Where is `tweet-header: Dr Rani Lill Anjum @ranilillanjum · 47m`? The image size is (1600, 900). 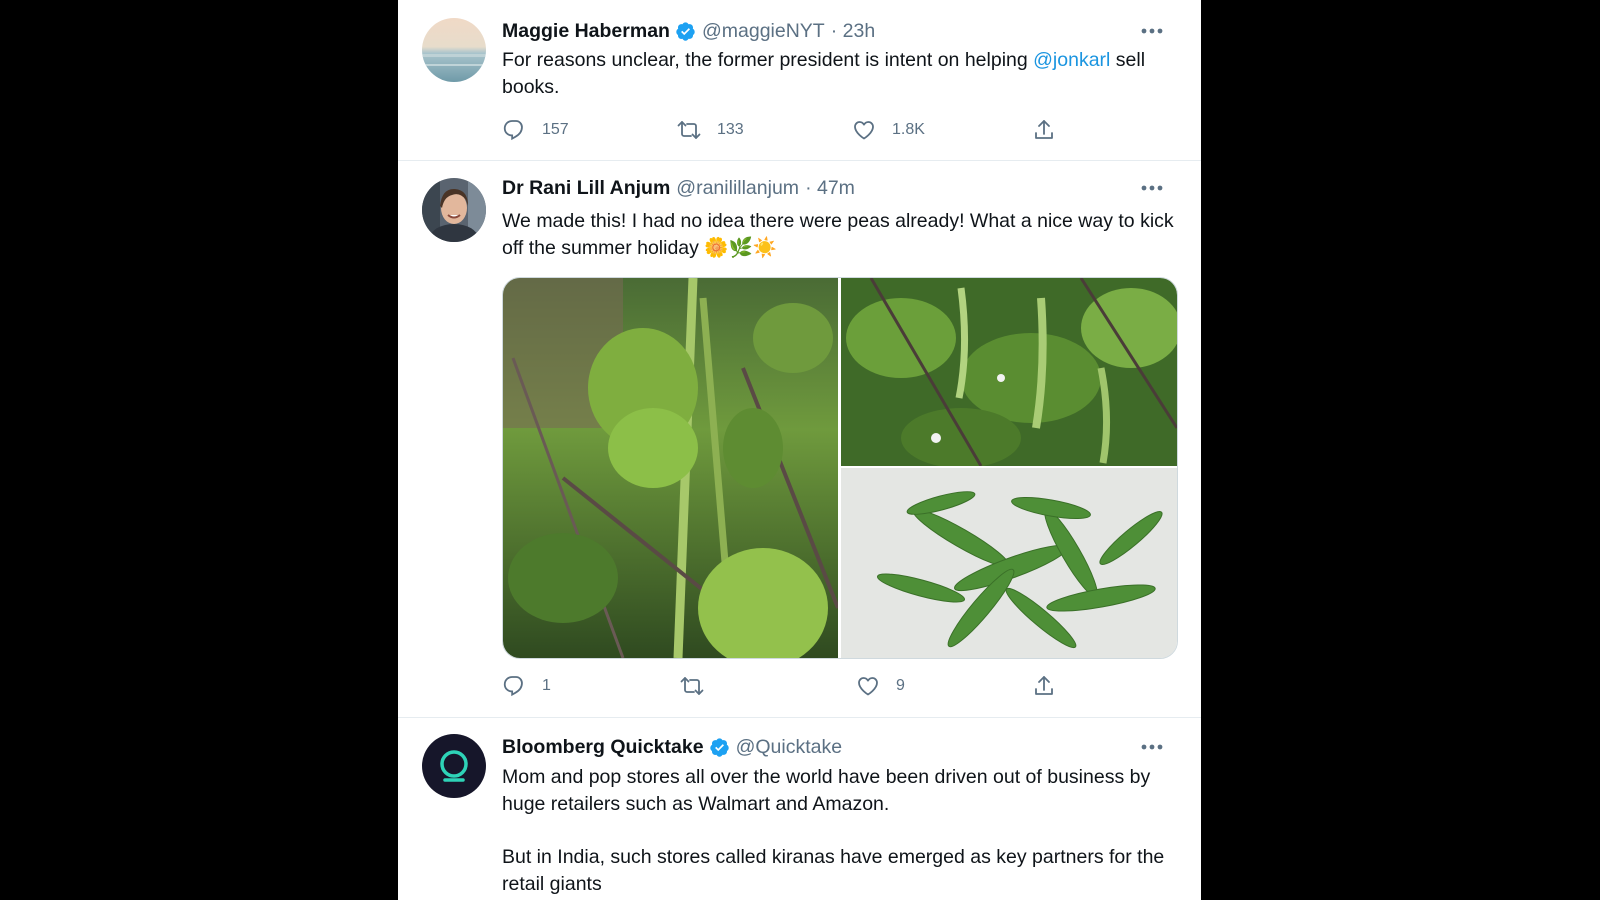
tweet-header: Dr Rani Lill Anjum @ranilillanjum · 47m is located at coordinates (678, 188).